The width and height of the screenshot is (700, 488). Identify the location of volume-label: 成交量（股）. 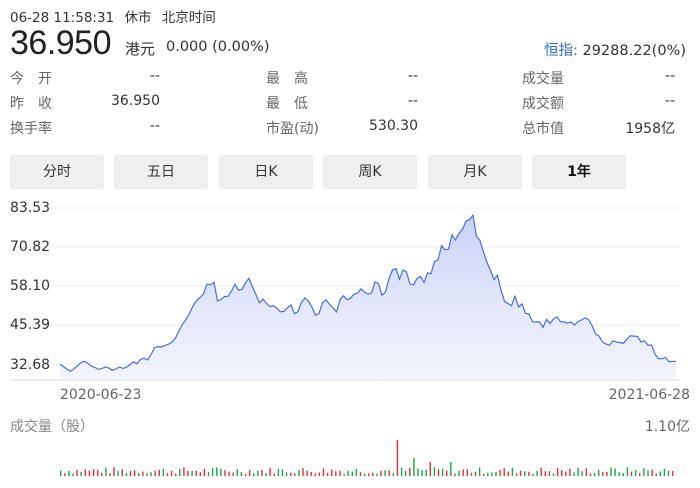
(52, 427).